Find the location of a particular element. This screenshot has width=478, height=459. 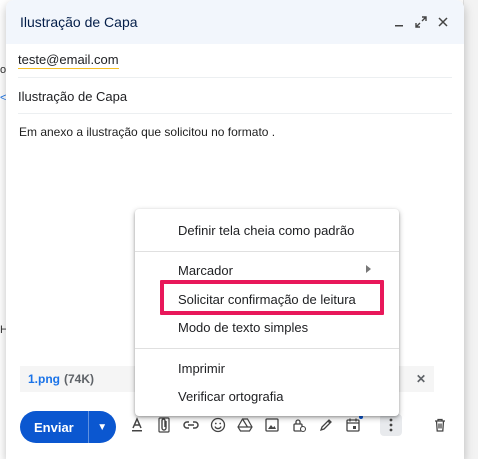

send-options-dropdown-icon: ▼ is located at coordinates (101, 427).